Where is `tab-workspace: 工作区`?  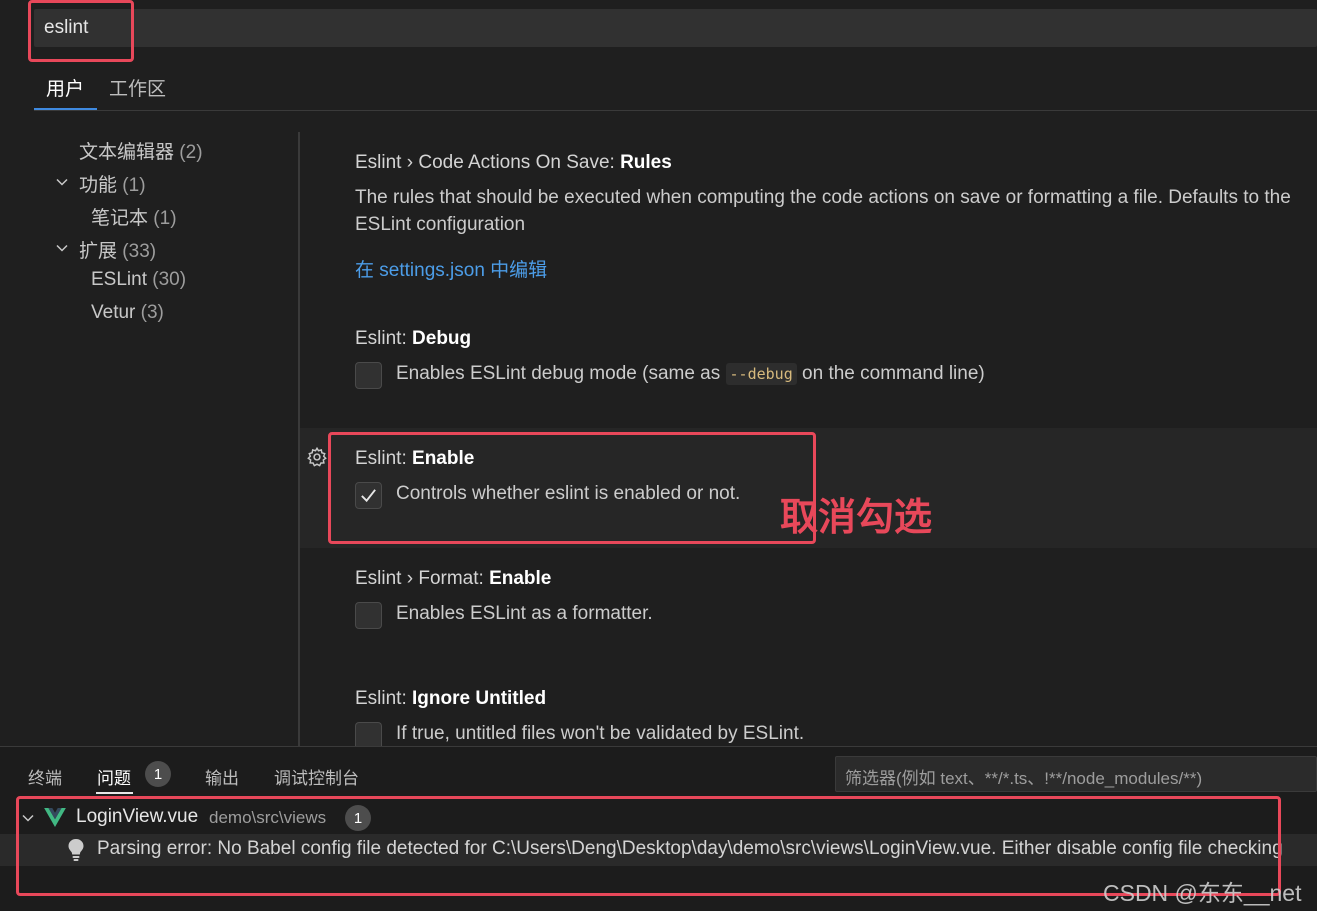 tab-workspace: 工作区 is located at coordinates (137, 87).